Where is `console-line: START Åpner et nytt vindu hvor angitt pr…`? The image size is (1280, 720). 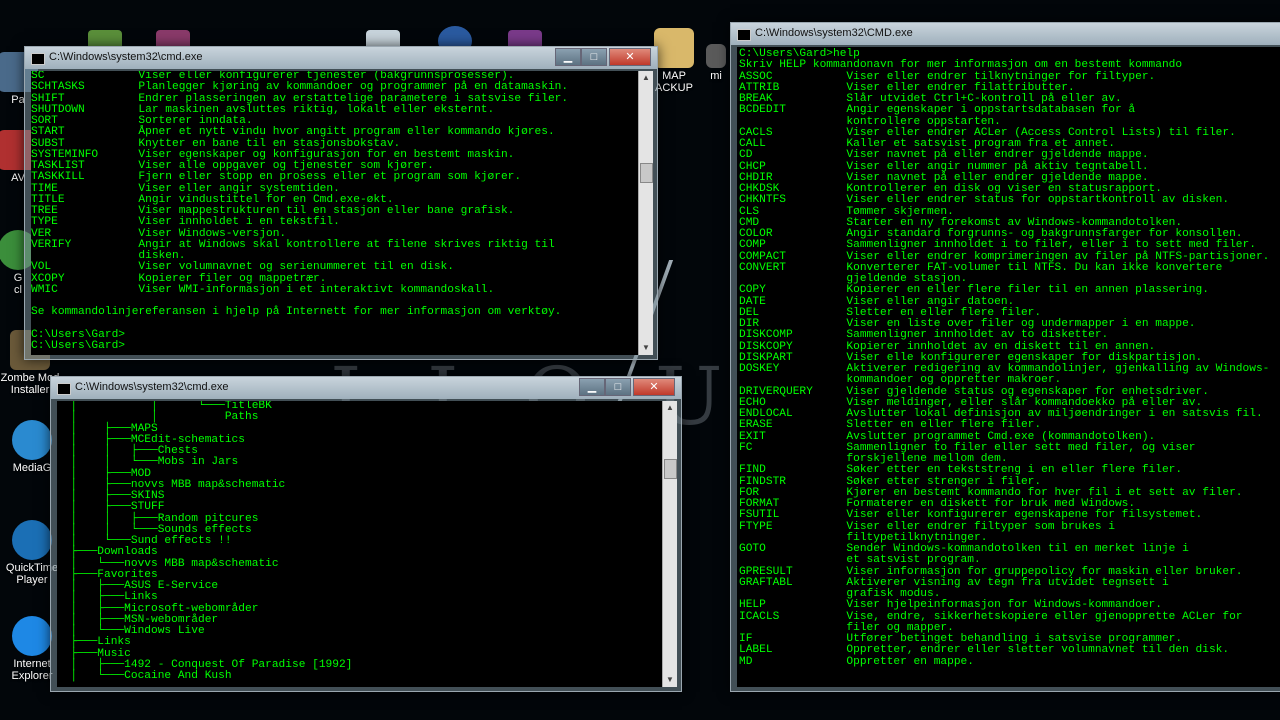 console-line: START Åpner et nytt vindu hvor angitt pr… is located at coordinates (293, 132).